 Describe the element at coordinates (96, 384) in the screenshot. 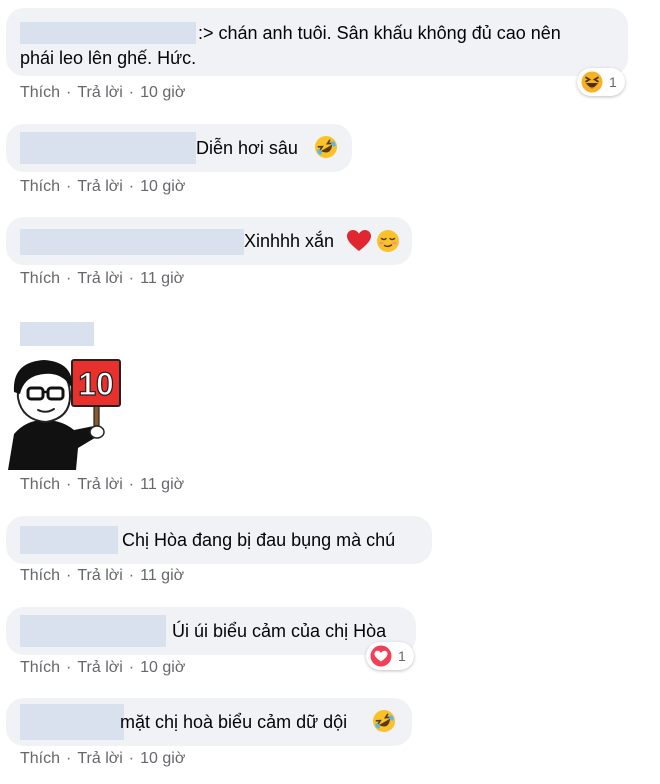

I see `sticker-sign-text: 10` at that location.